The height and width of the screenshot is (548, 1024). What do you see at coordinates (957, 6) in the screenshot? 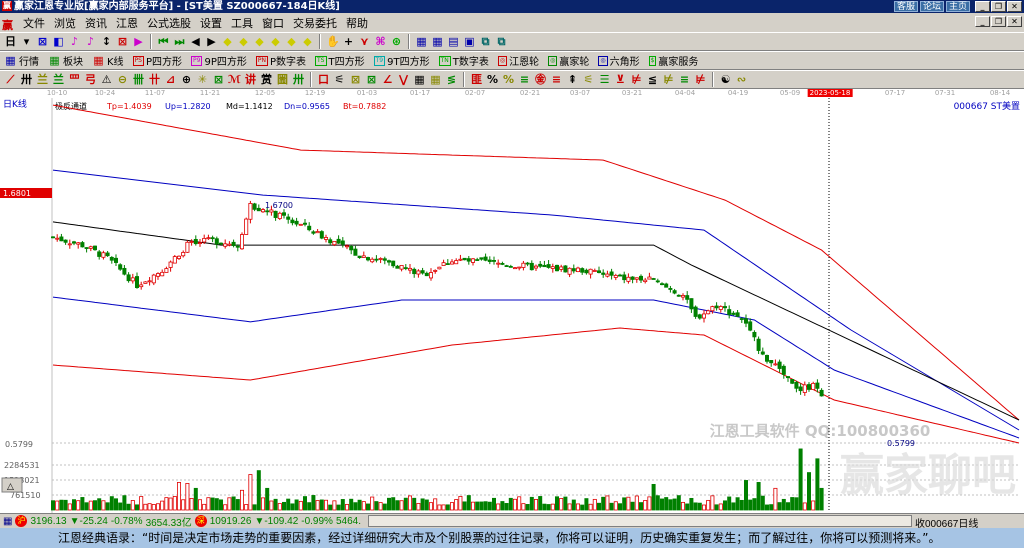
I see `link-home: 主页` at bounding box center [957, 6].